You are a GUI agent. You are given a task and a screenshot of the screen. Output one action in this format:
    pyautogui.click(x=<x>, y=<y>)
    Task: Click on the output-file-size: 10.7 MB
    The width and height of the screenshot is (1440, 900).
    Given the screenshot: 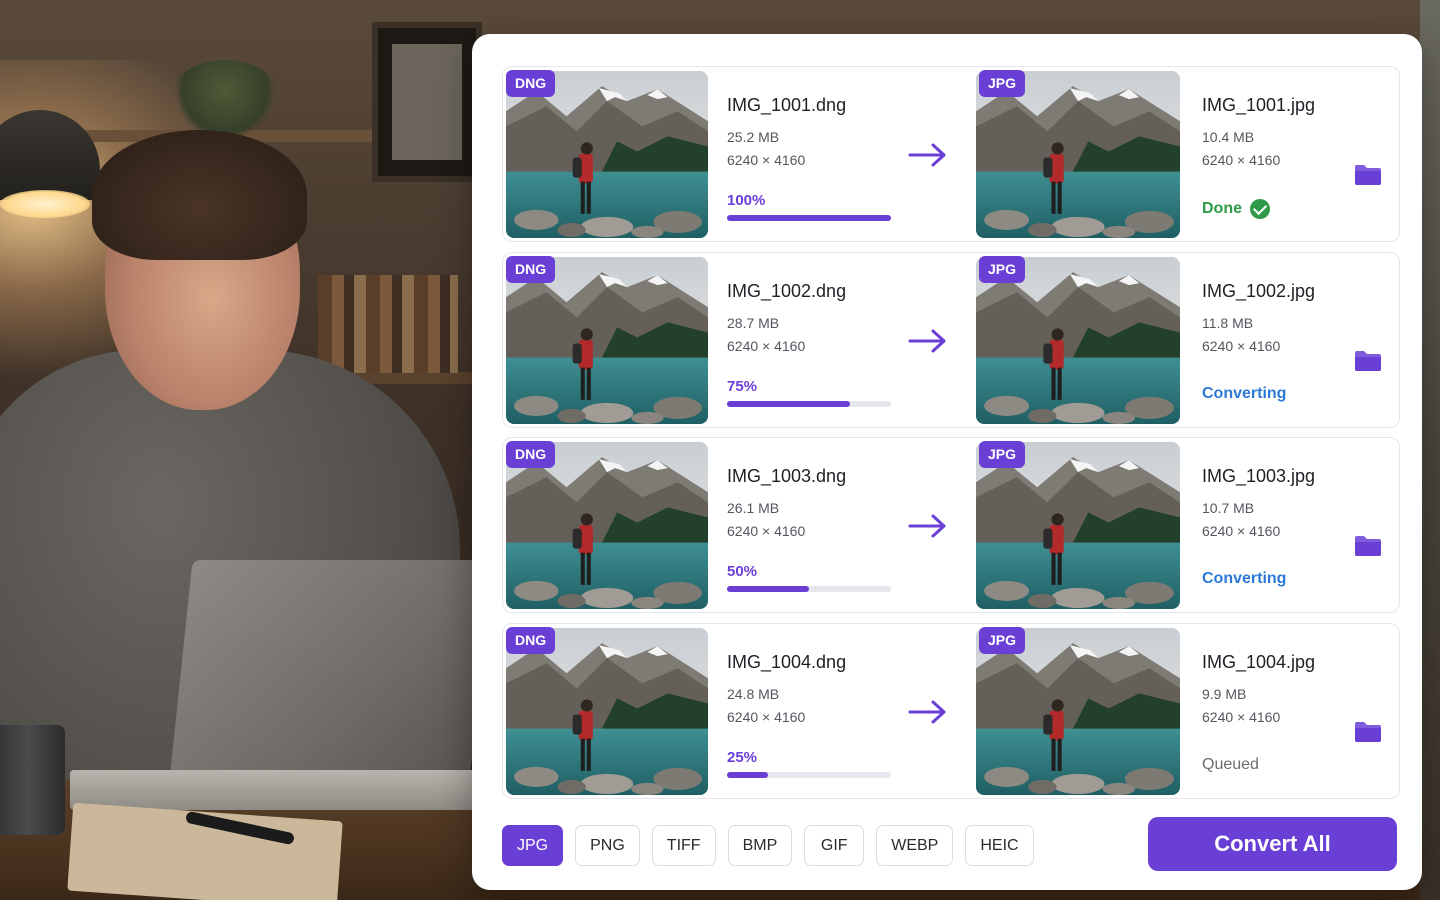 What is the action you would take?
    pyautogui.click(x=1228, y=508)
    